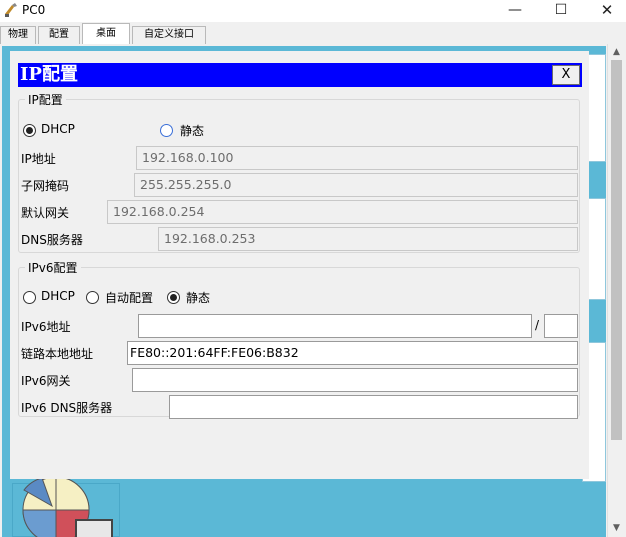 The height and width of the screenshot is (537, 626). Describe the element at coordinates (29, 130) in the screenshot. I see `ipv4-dhcp-radio` at that location.